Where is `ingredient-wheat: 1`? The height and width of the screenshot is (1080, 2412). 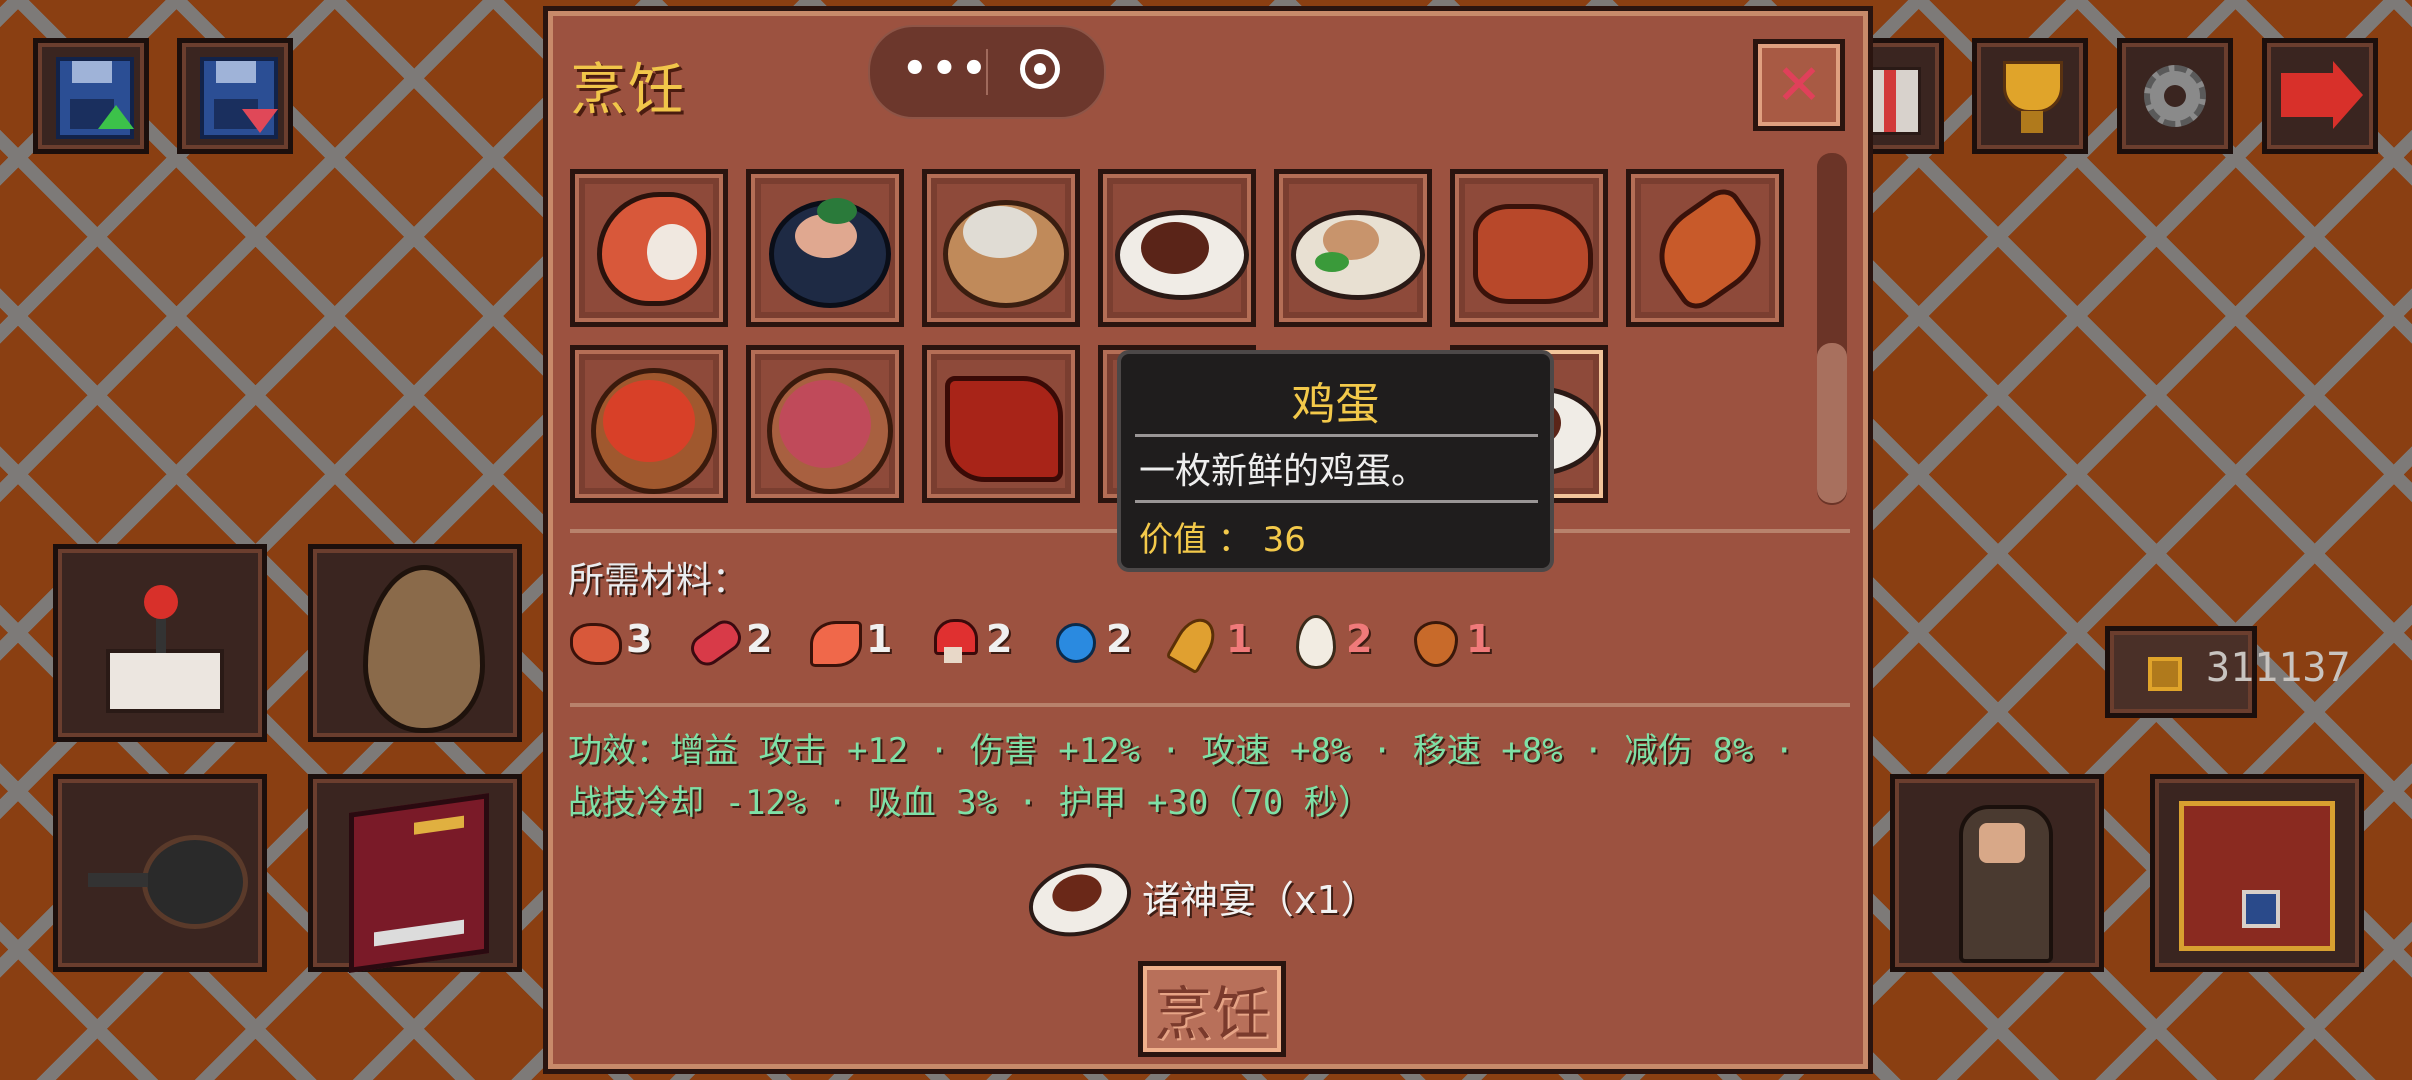
ingredient-wheat: 1 is located at coordinates (1208, 642).